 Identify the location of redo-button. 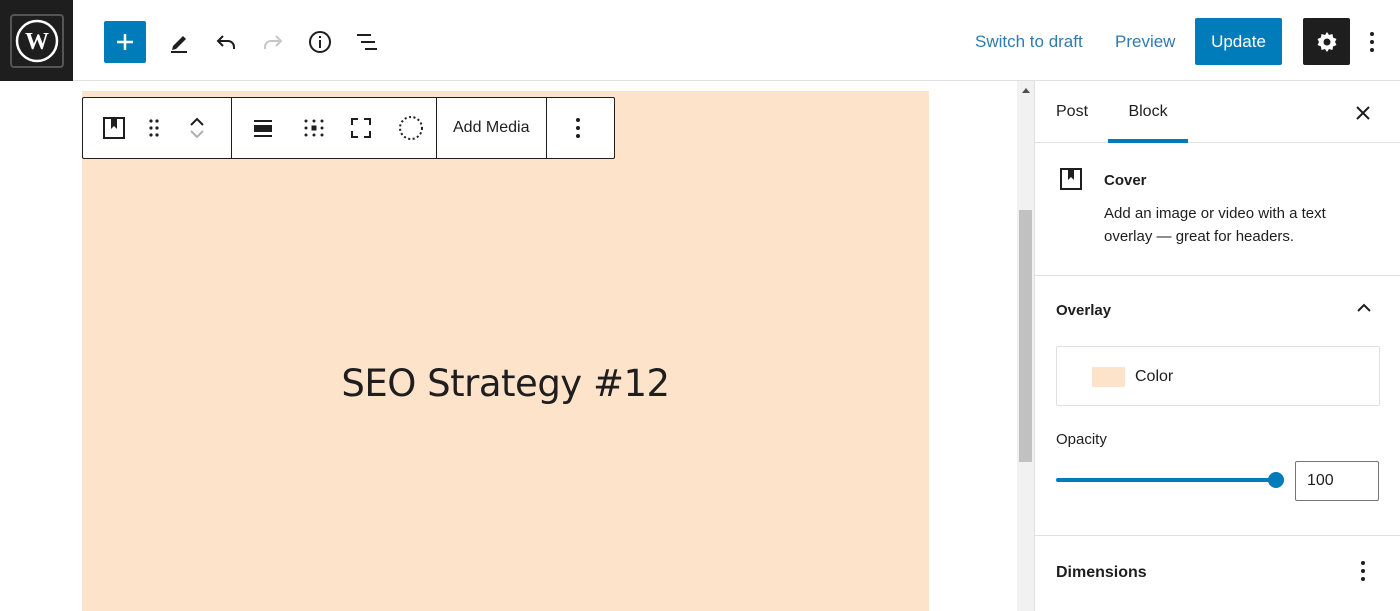
(273, 42).